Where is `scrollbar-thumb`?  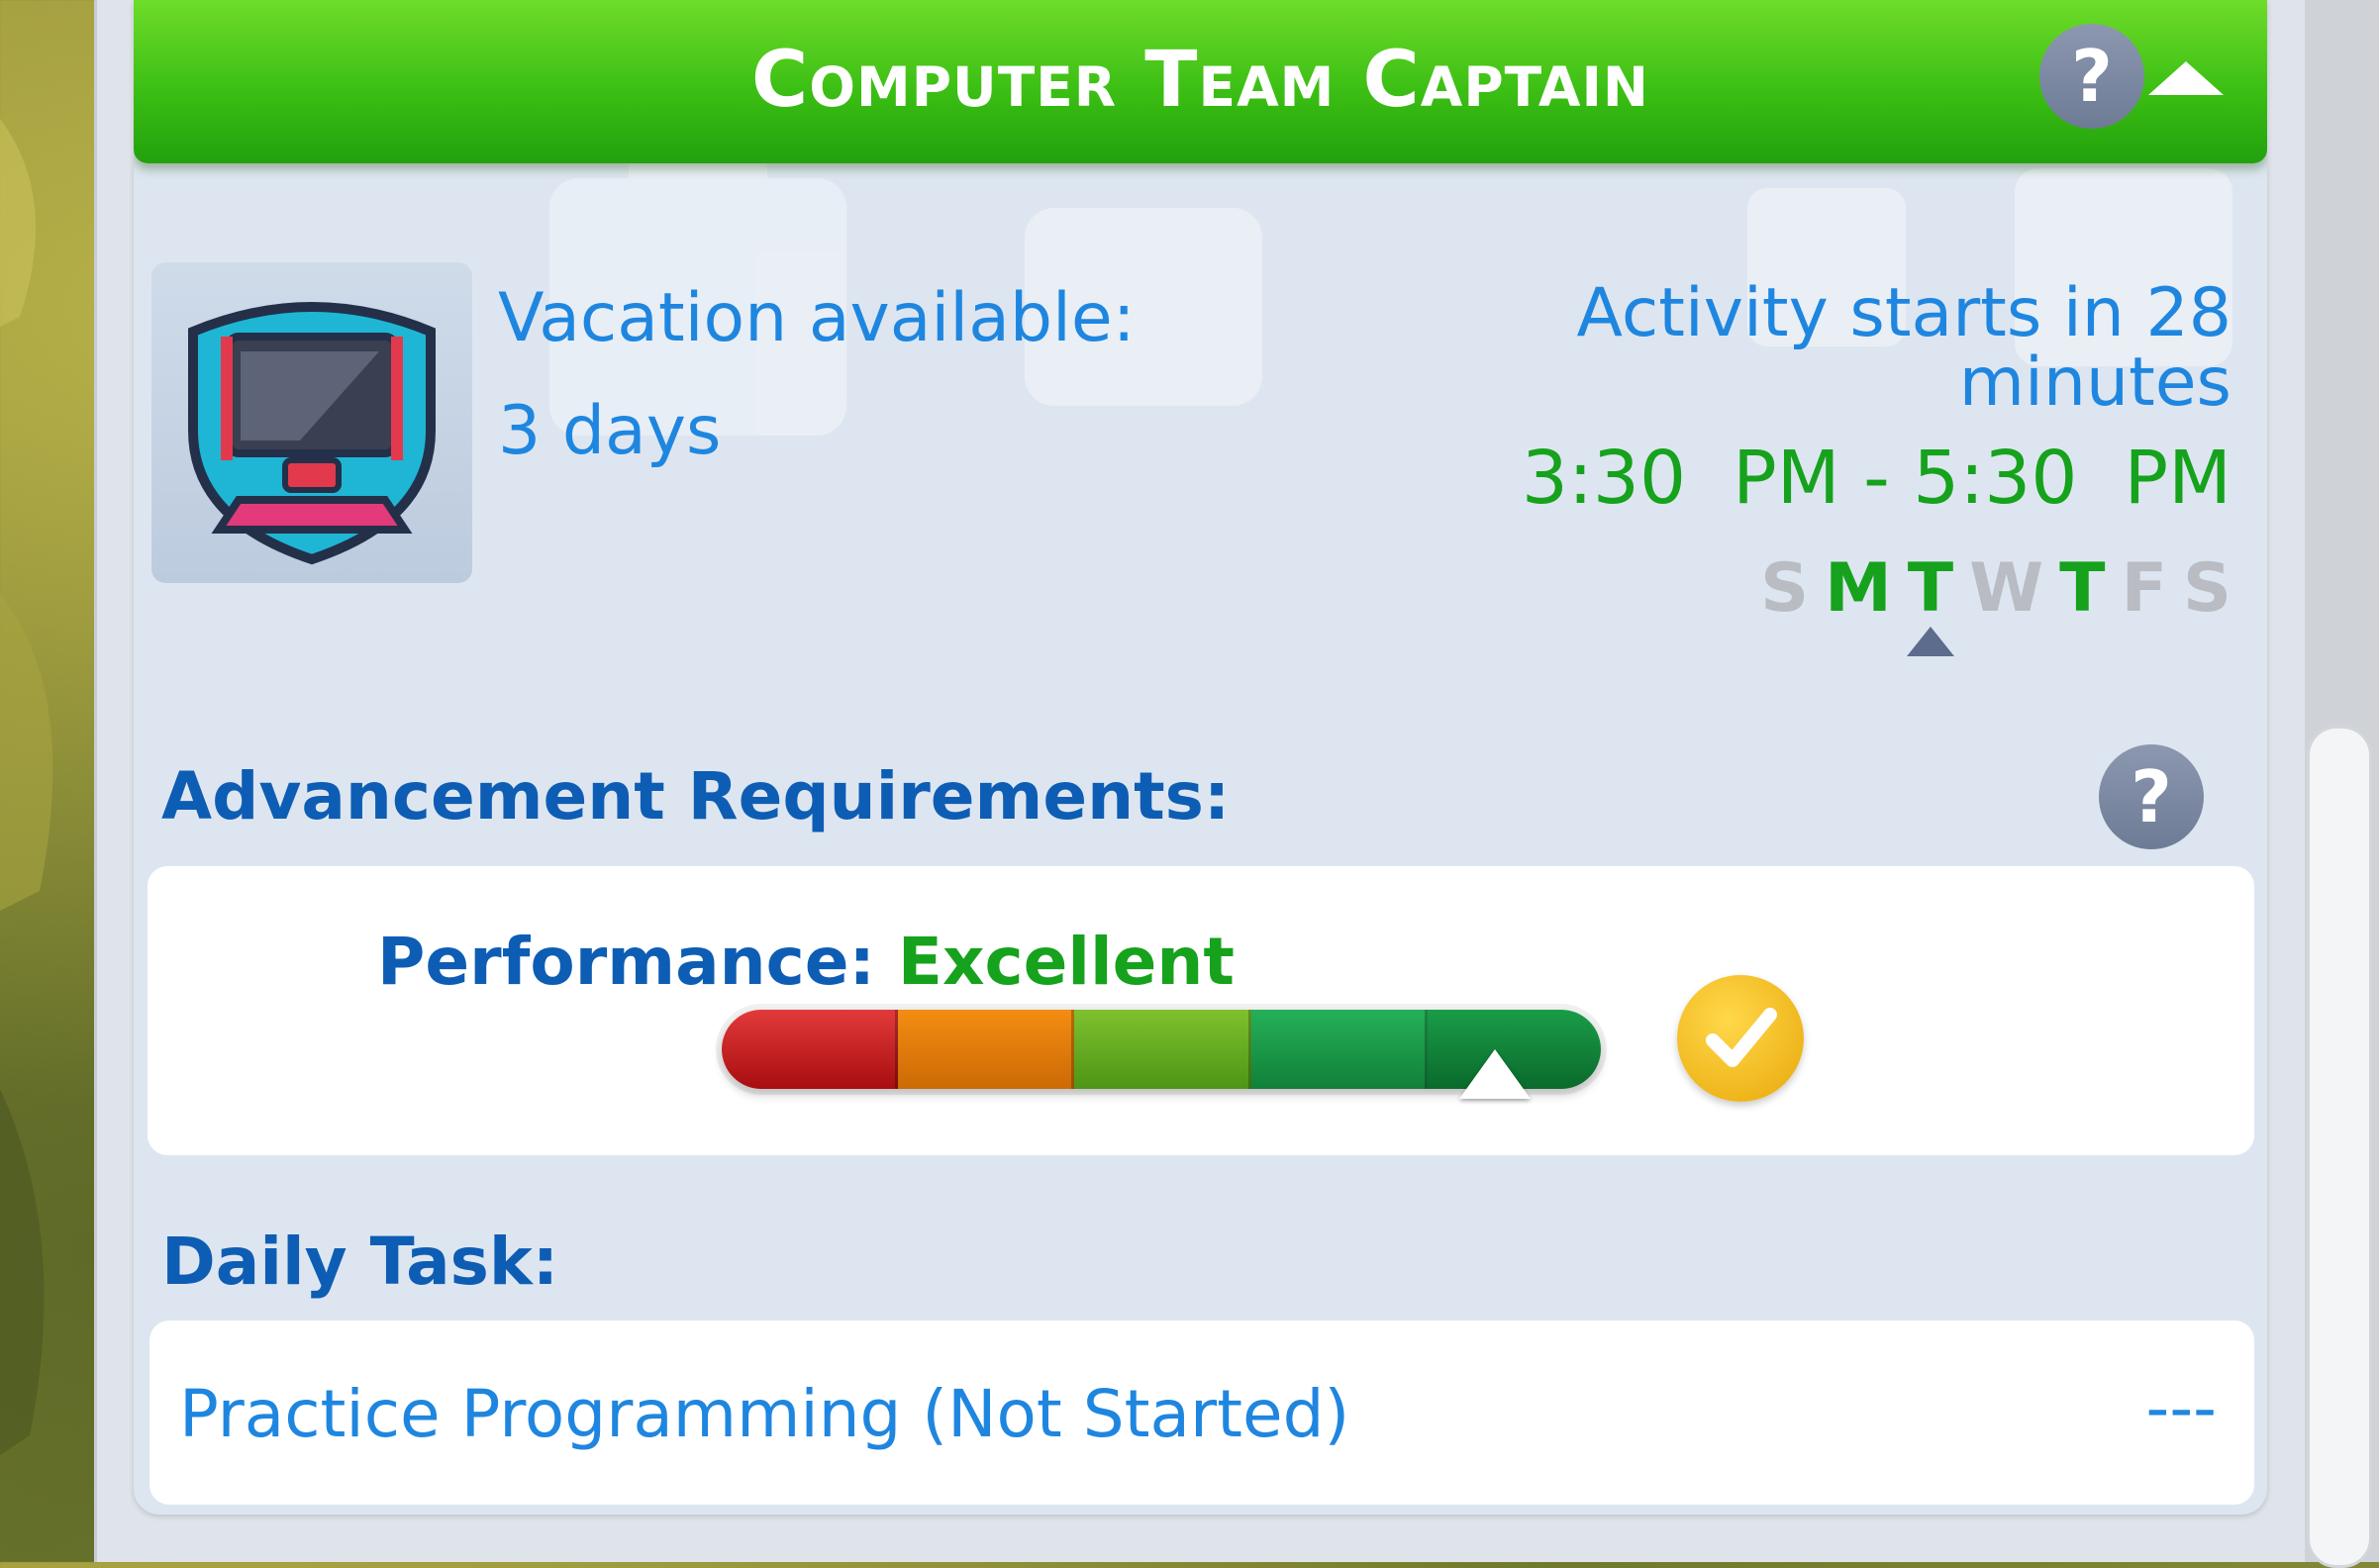
scrollbar-thumb is located at coordinates (2339, 1147).